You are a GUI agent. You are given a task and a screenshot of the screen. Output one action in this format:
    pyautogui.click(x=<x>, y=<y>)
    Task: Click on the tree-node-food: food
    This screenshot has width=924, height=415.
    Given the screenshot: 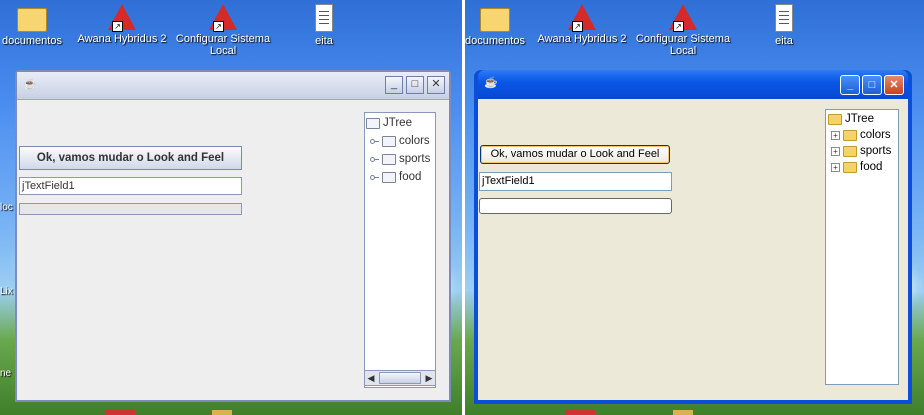 What is the action you would take?
    pyautogui.click(x=395, y=177)
    